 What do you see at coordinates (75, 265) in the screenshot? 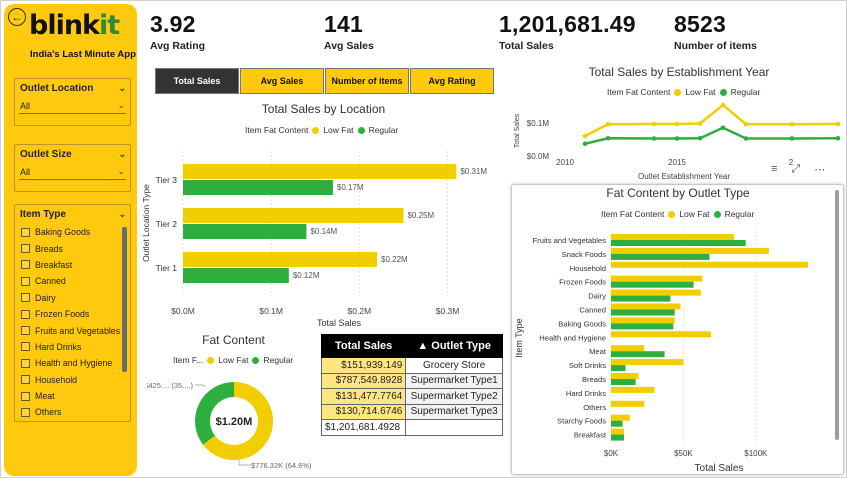
I see `item-type-option: Breakfast` at bounding box center [75, 265].